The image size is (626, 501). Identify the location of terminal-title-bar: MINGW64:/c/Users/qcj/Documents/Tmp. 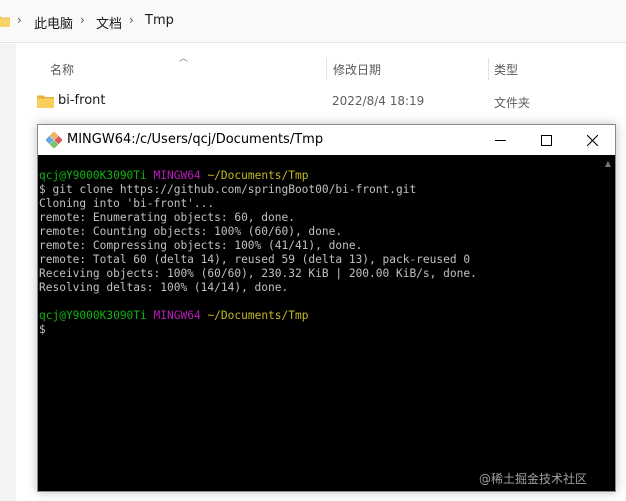
(326, 140).